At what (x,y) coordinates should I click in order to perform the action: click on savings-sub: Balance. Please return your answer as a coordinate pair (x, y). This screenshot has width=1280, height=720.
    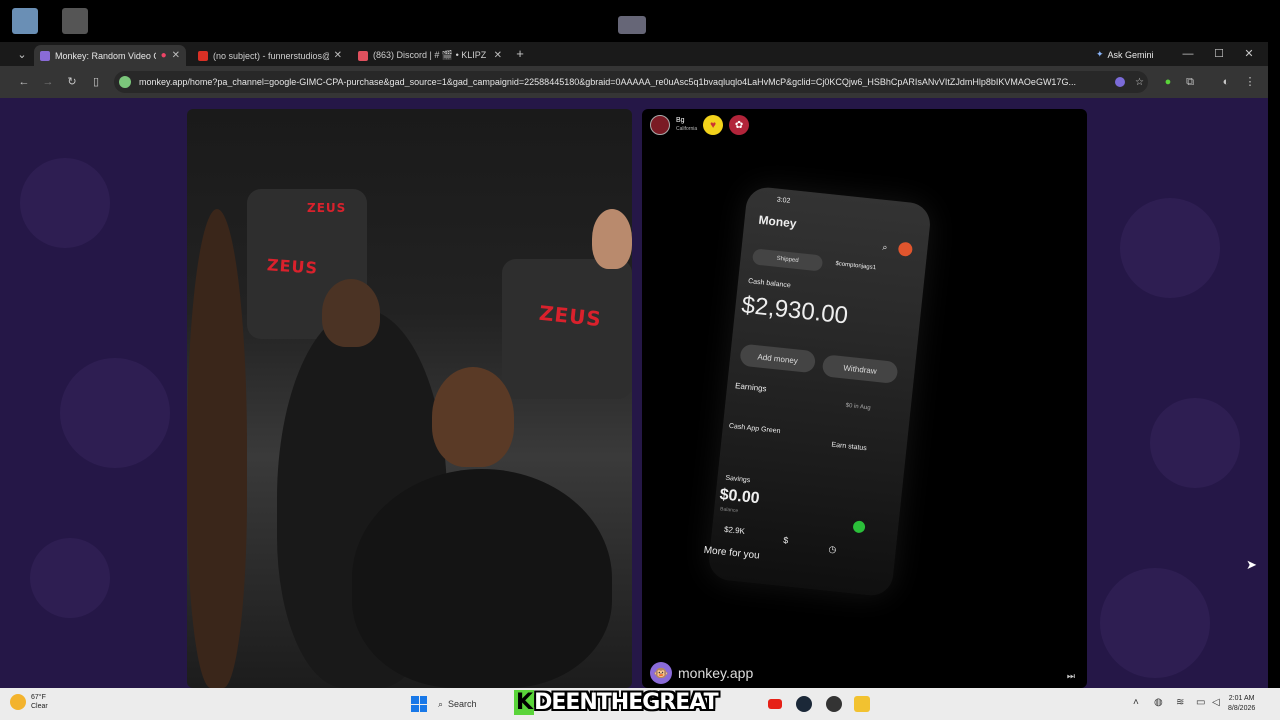
    Looking at the image, I should click on (729, 510).